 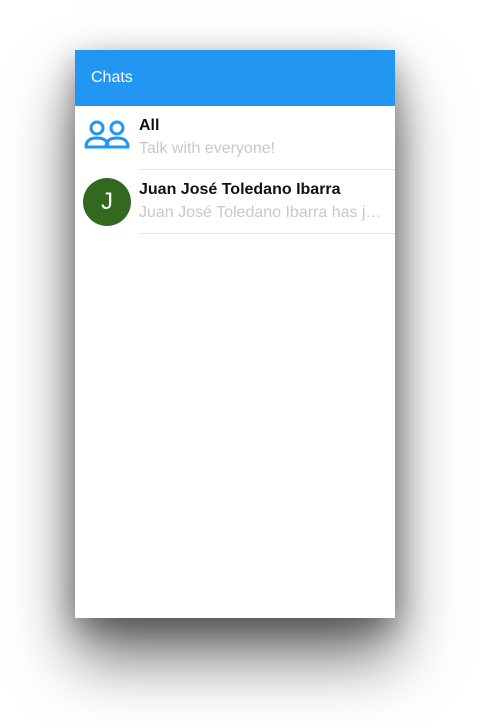 What do you see at coordinates (207, 148) in the screenshot?
I see `chat-subtitle: Talk with everyone!` at bounding box center [207, 148].